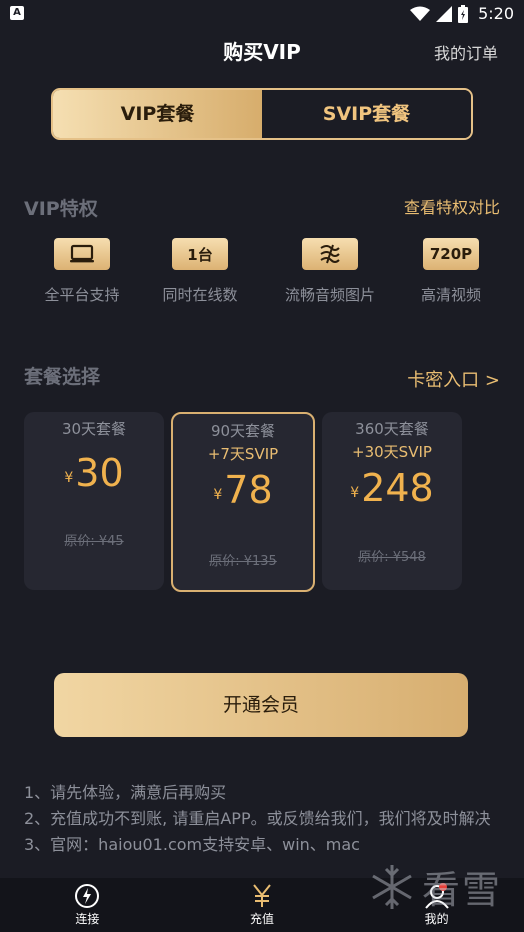 Image resolution: width=524 pixels, height=932 pixels. What do you see at coordinates (200, 295) in the screenshot?
I see `privilege-label: 同时在线数` at bounding box center [200, 295].